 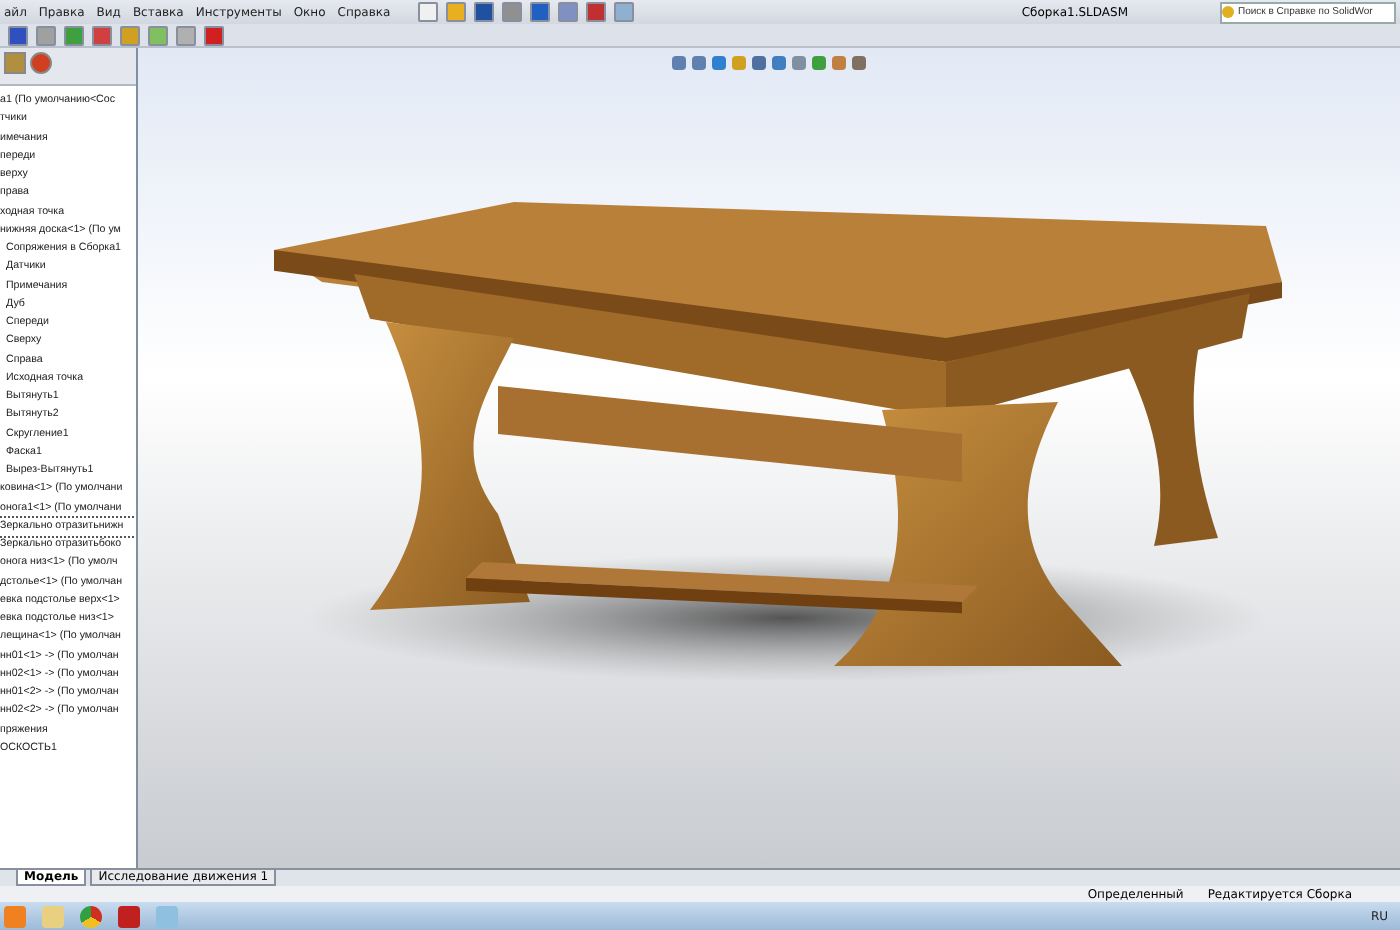 What do you see at coordinates (129, 916) in the screenshot?
I see `app-icon` at bounding box center [129, 916].